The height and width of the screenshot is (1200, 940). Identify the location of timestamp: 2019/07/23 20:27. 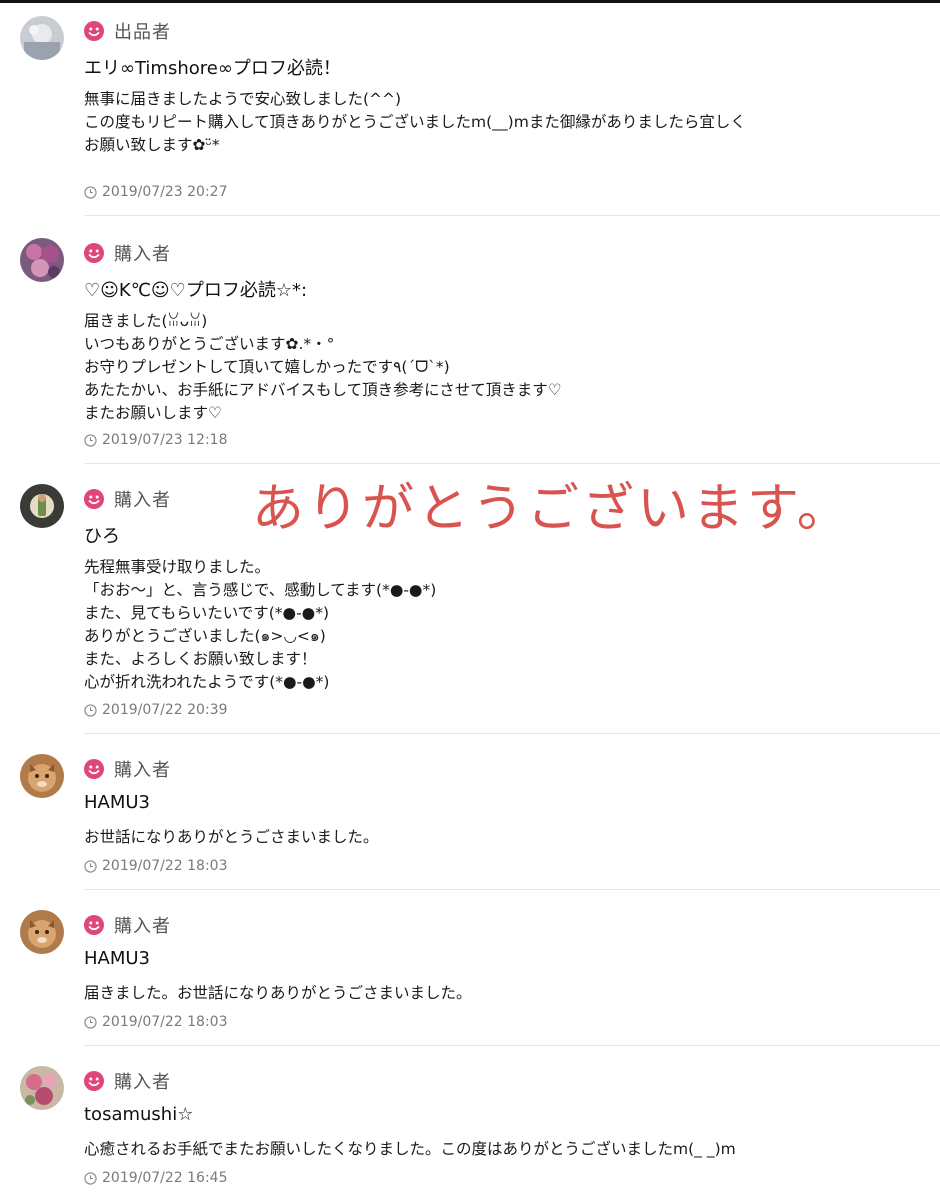
(156, 192).